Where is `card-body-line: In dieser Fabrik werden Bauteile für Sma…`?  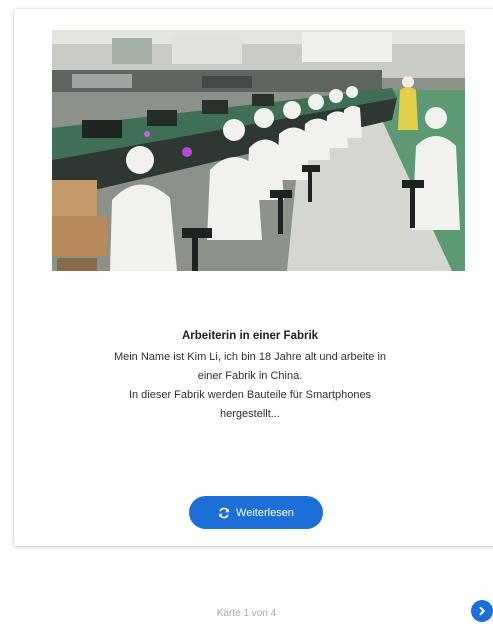
card-body-line: In dieser Fabrik werden Bauteile für Sma… is located at coordinates (250, 395).